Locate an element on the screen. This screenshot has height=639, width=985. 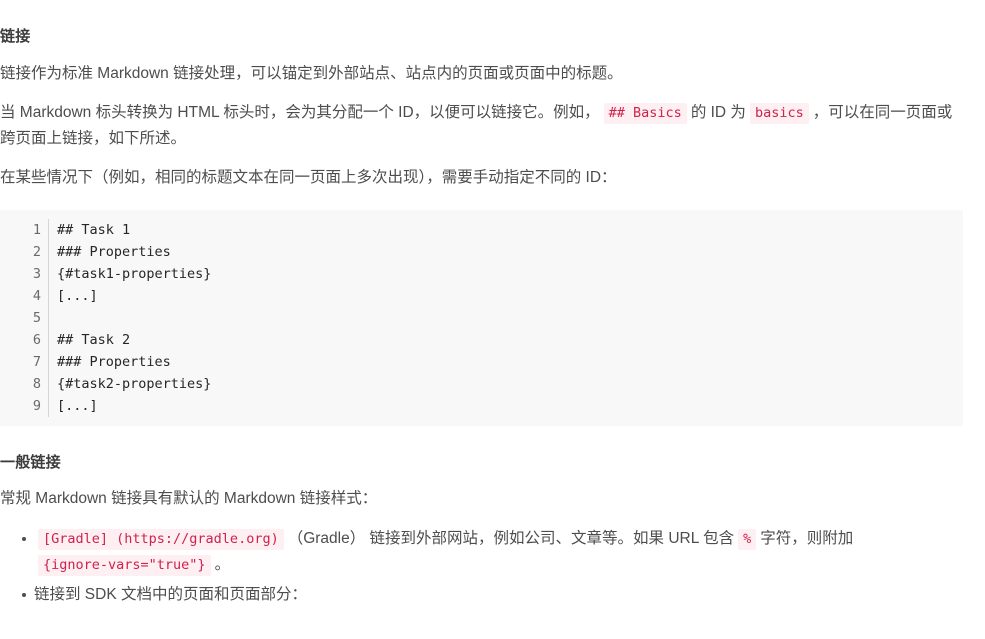
code-line: 3 {#task1-properties} is located at coordinates (481, 274).